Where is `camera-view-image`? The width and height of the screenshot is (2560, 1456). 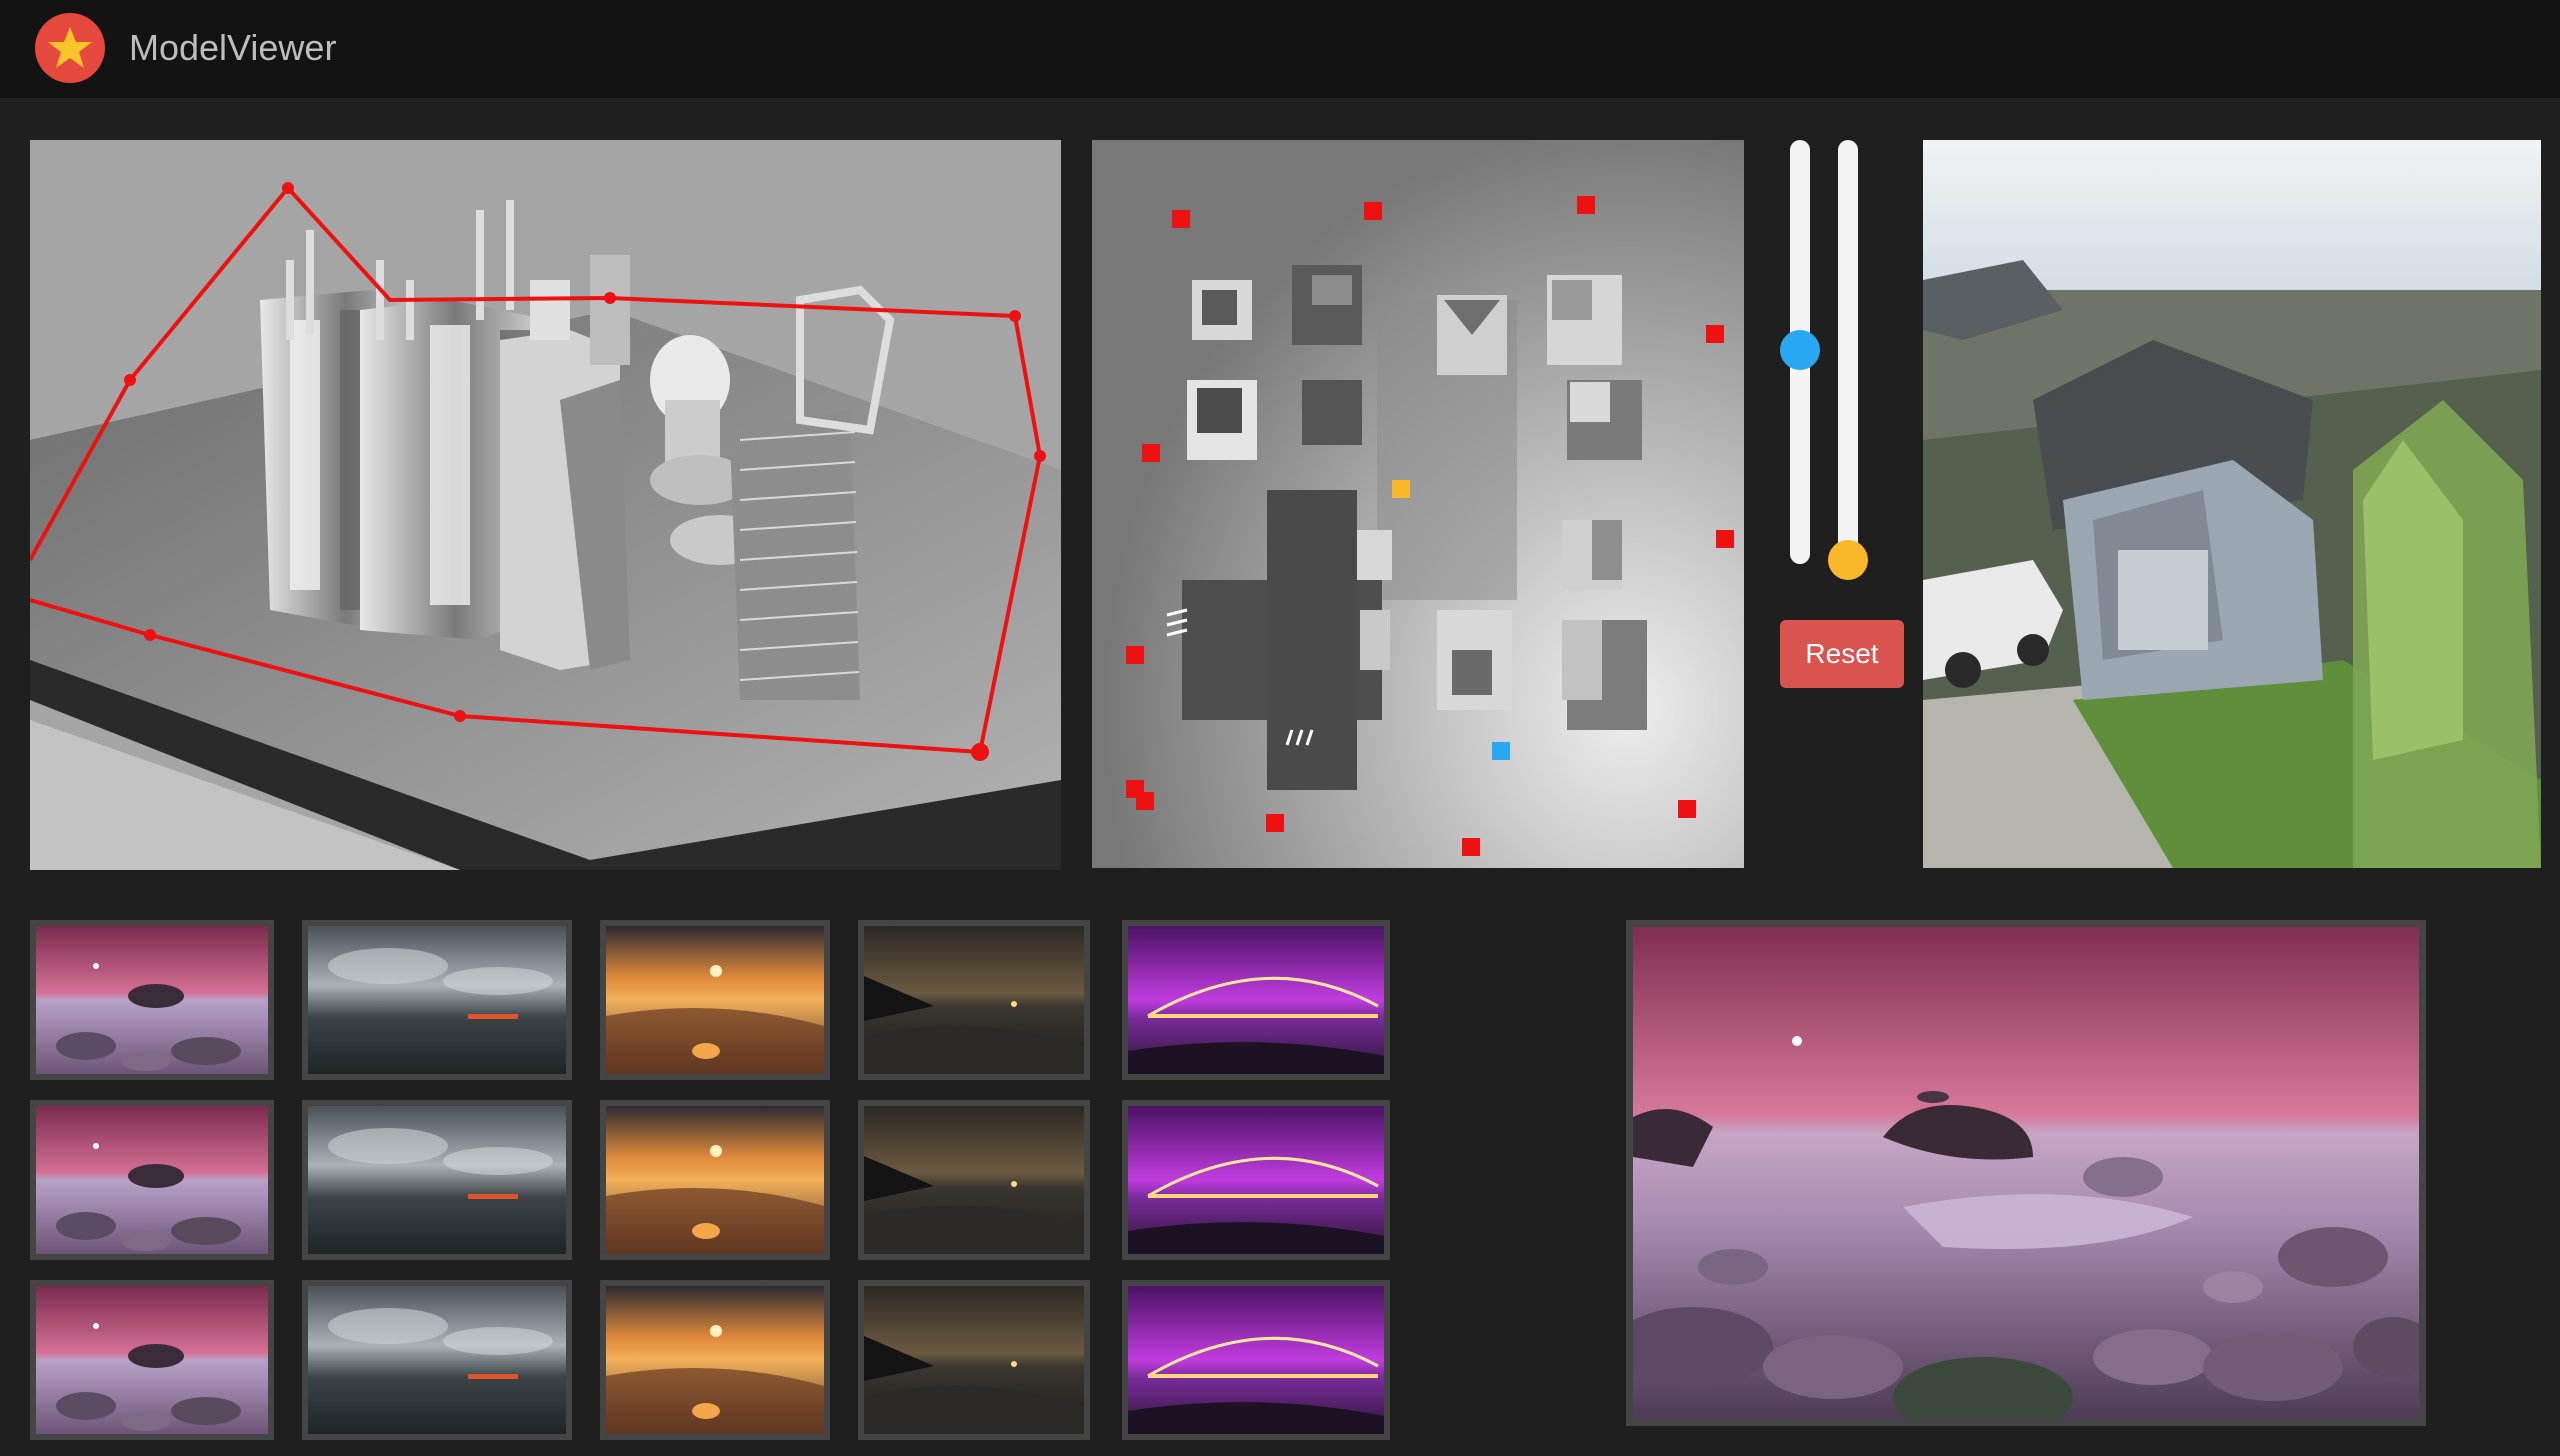
camera-view-image is located at coordinates (2232, 504).